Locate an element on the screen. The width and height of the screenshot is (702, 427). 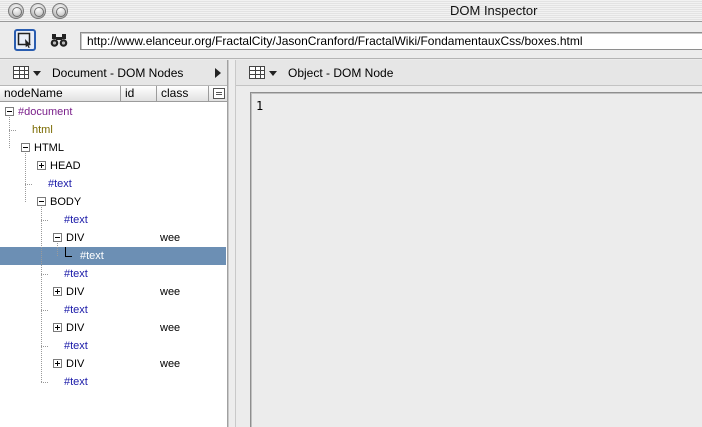
dom-nodes-panel-header: Document - DOM Nodes is located at coordinates (113, 73).